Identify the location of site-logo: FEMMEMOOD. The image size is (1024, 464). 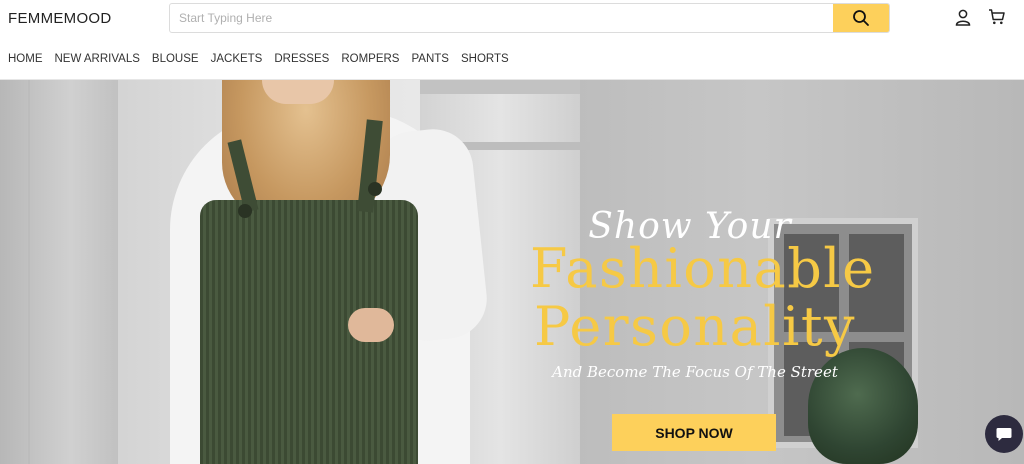
(60, 18).